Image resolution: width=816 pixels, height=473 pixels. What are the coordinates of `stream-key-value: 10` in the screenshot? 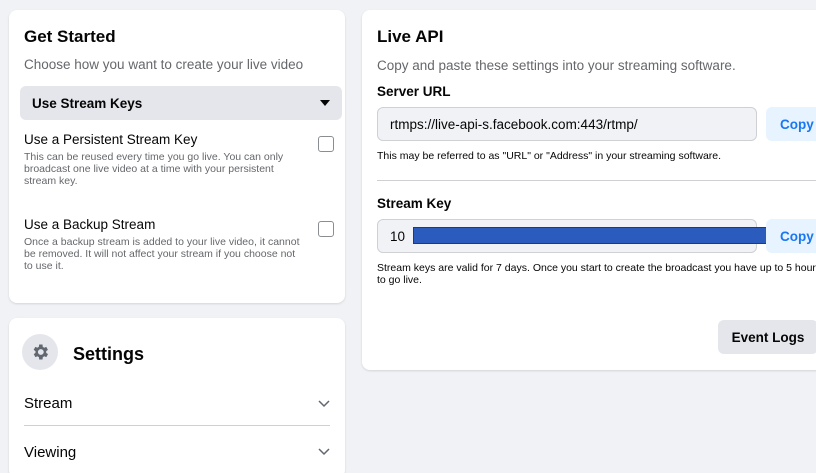 It's located at (398, 236).